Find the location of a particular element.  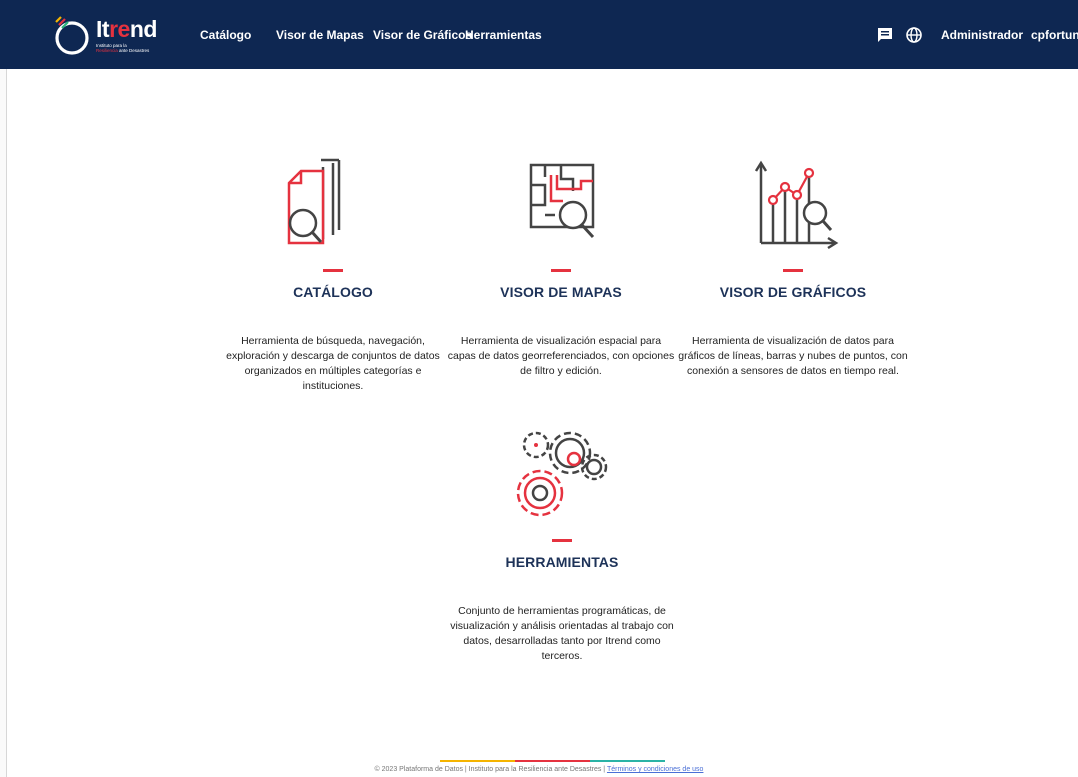

footer-stripe-yellow is located at coordinates (477, 761).